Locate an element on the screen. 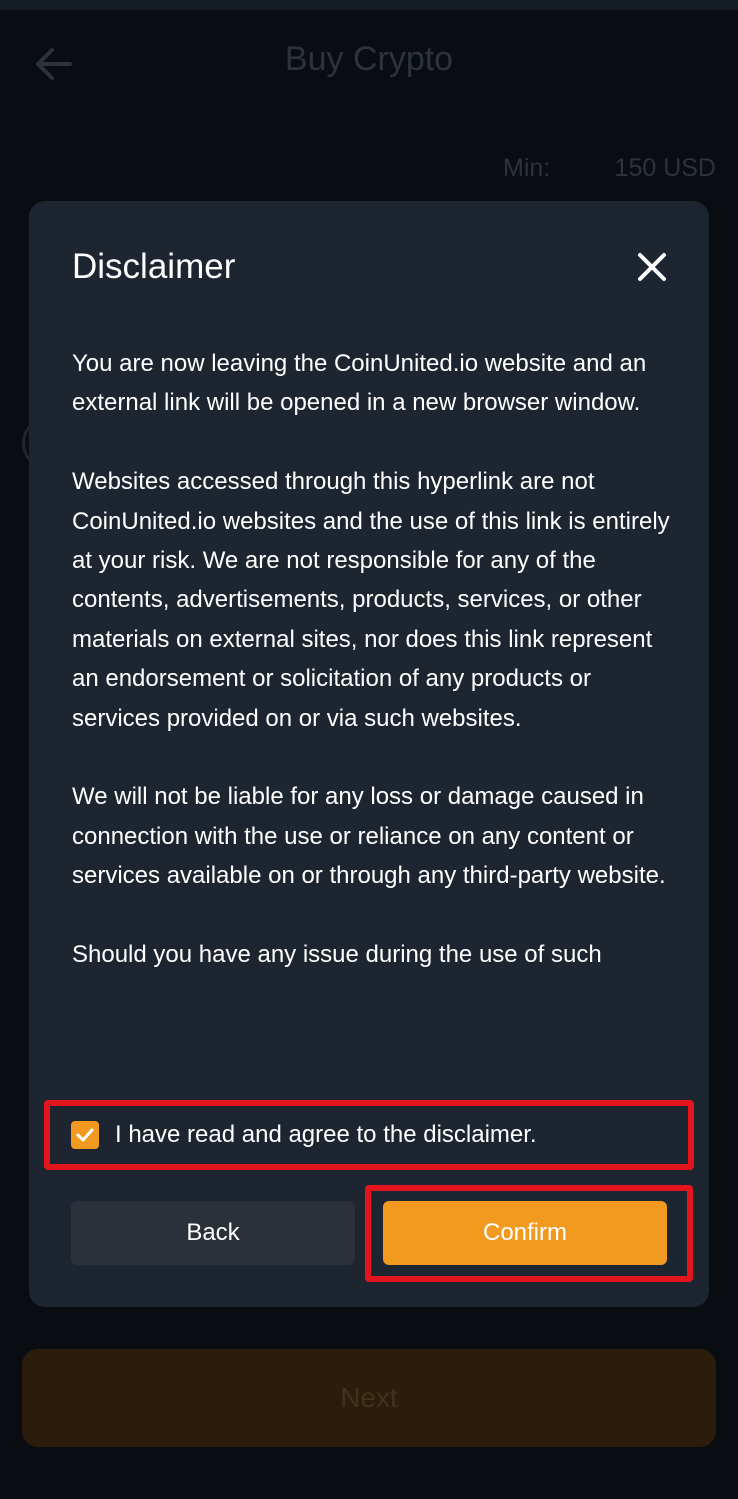 The height and width of the screenshot is (1499, 738). back-button: Back is located at coordinates (213, 1233).